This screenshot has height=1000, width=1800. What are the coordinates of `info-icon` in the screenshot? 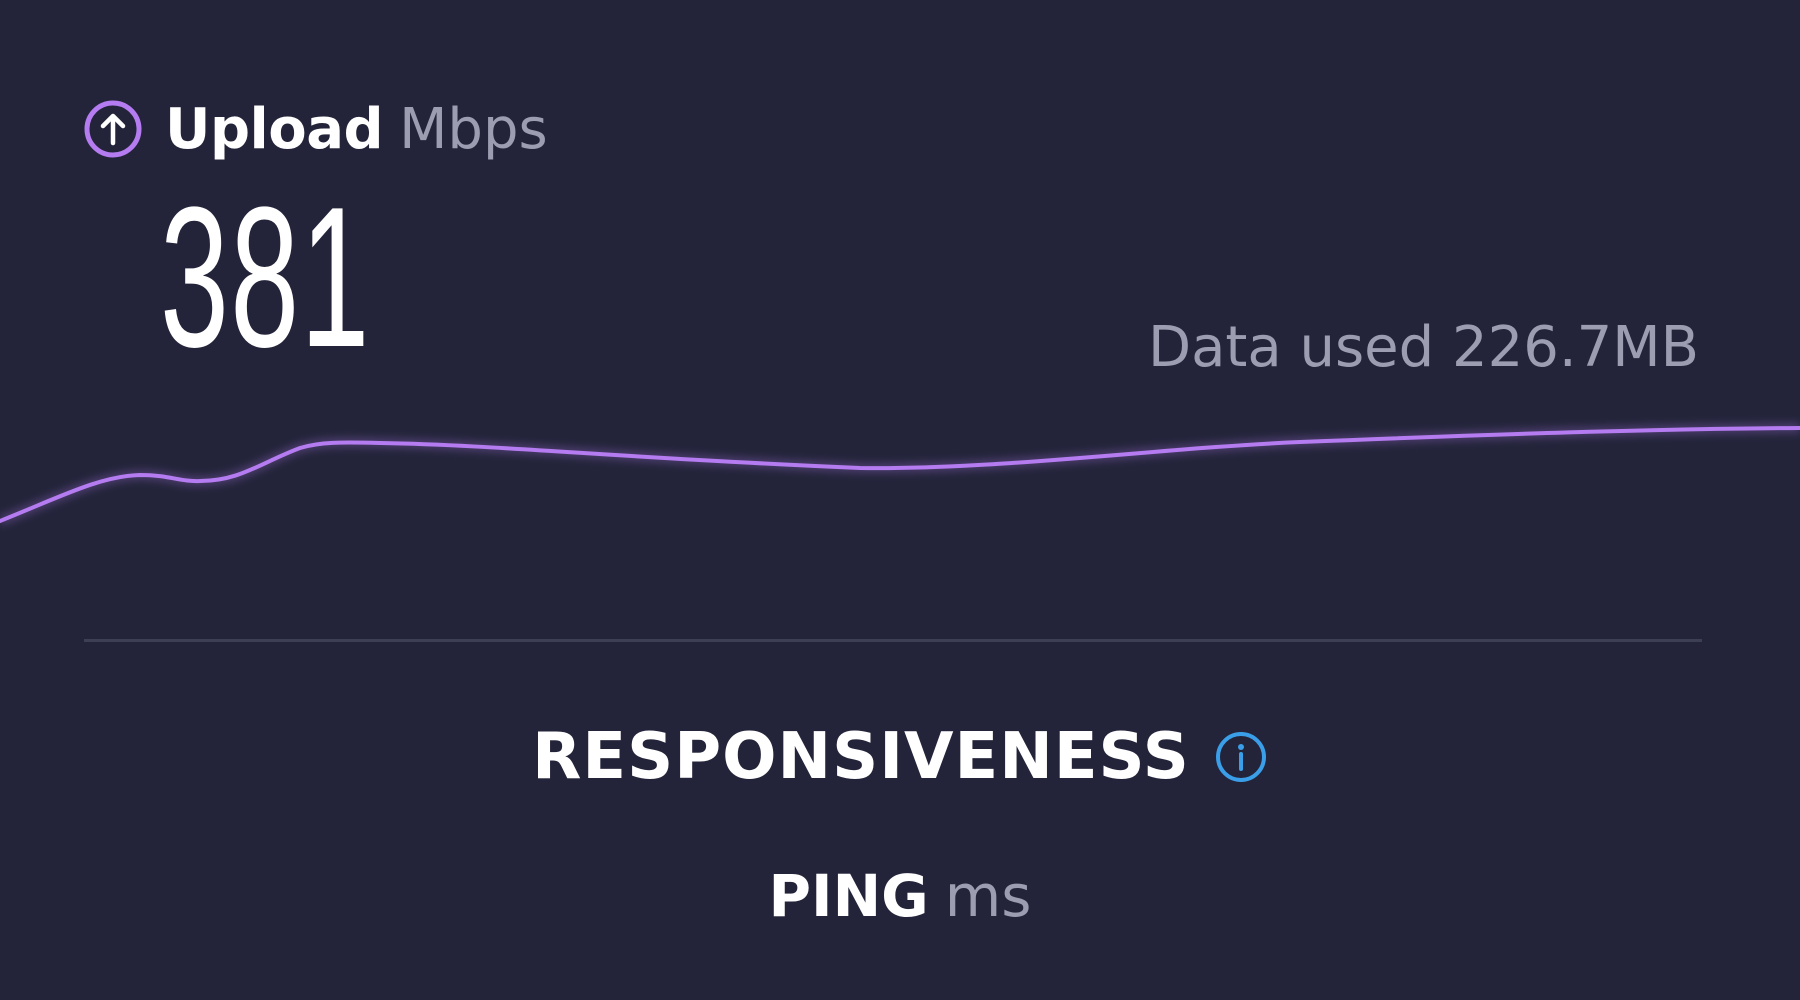 It's located at (1241, 757).